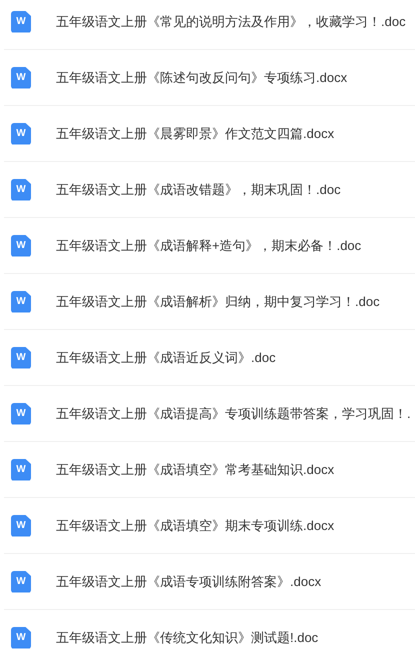 The image size is (415, 661). What do you see at coordinates (231, 22) in the screenshot?
I see `file-name: 五年级语文上册《常见的说明方法及作用》，收藏学习！.doc` at bounding box center [231, 22].